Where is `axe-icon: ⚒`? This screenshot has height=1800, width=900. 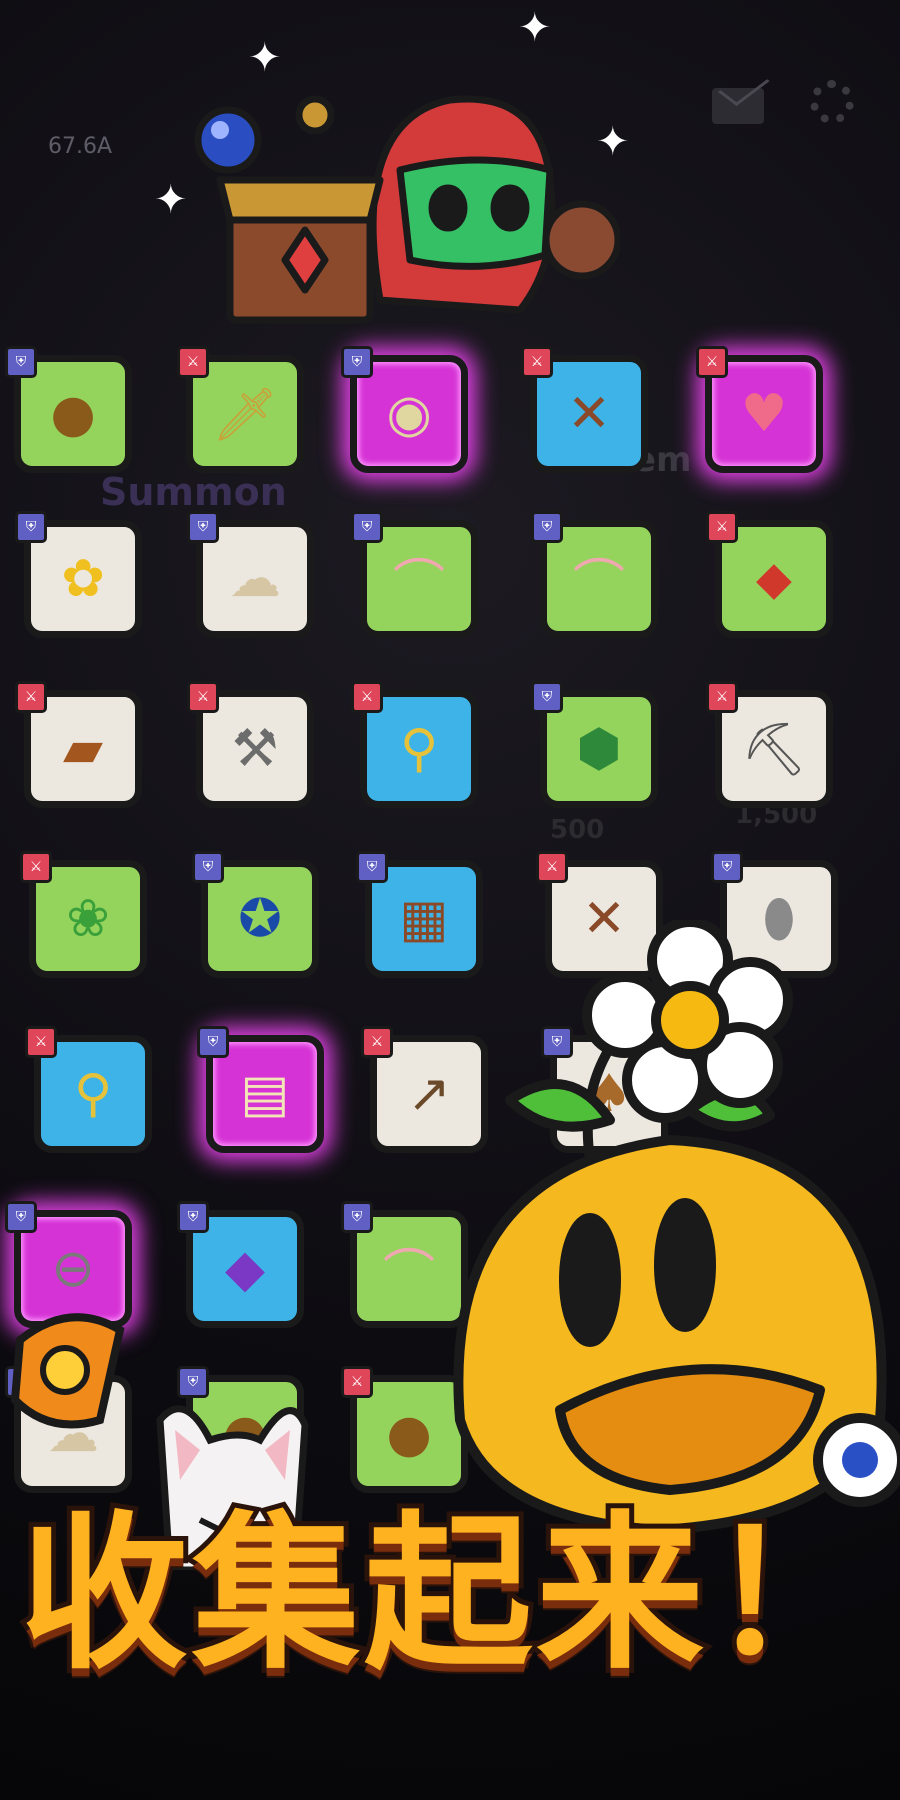
axe-icon: ⚒ is located at coordinates (255, 749).